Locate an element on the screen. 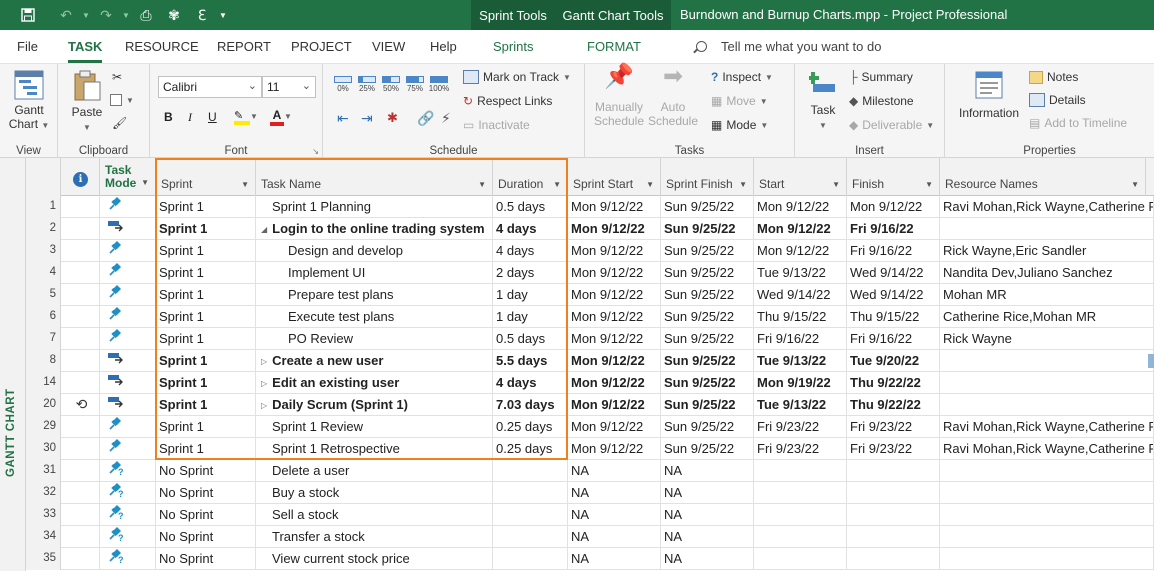  row-id: 5 is located at coordinates (43, 295).